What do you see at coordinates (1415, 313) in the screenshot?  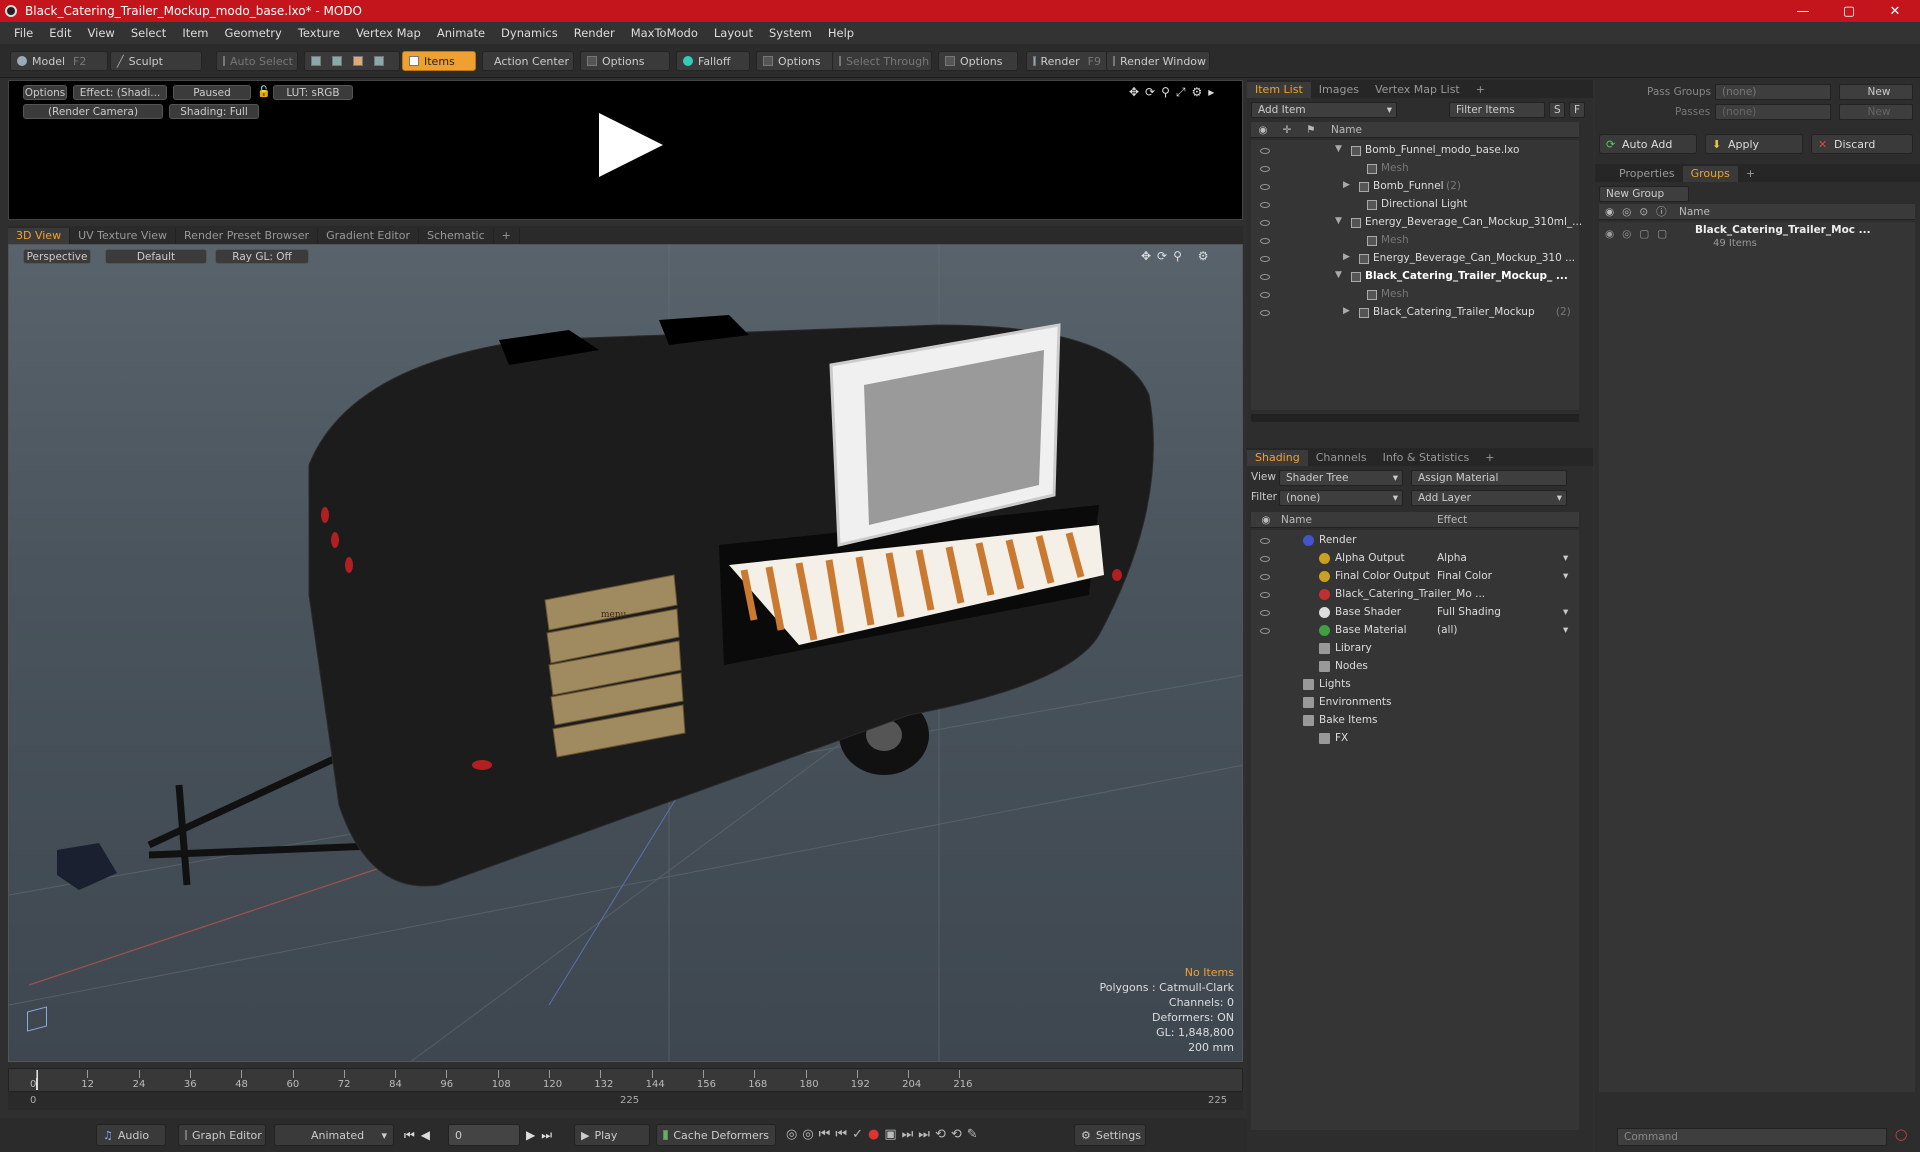 I see `item-row: ▶ Black_Catering_Trailer_Mockup (2)` at bounding box center [1415, 313].